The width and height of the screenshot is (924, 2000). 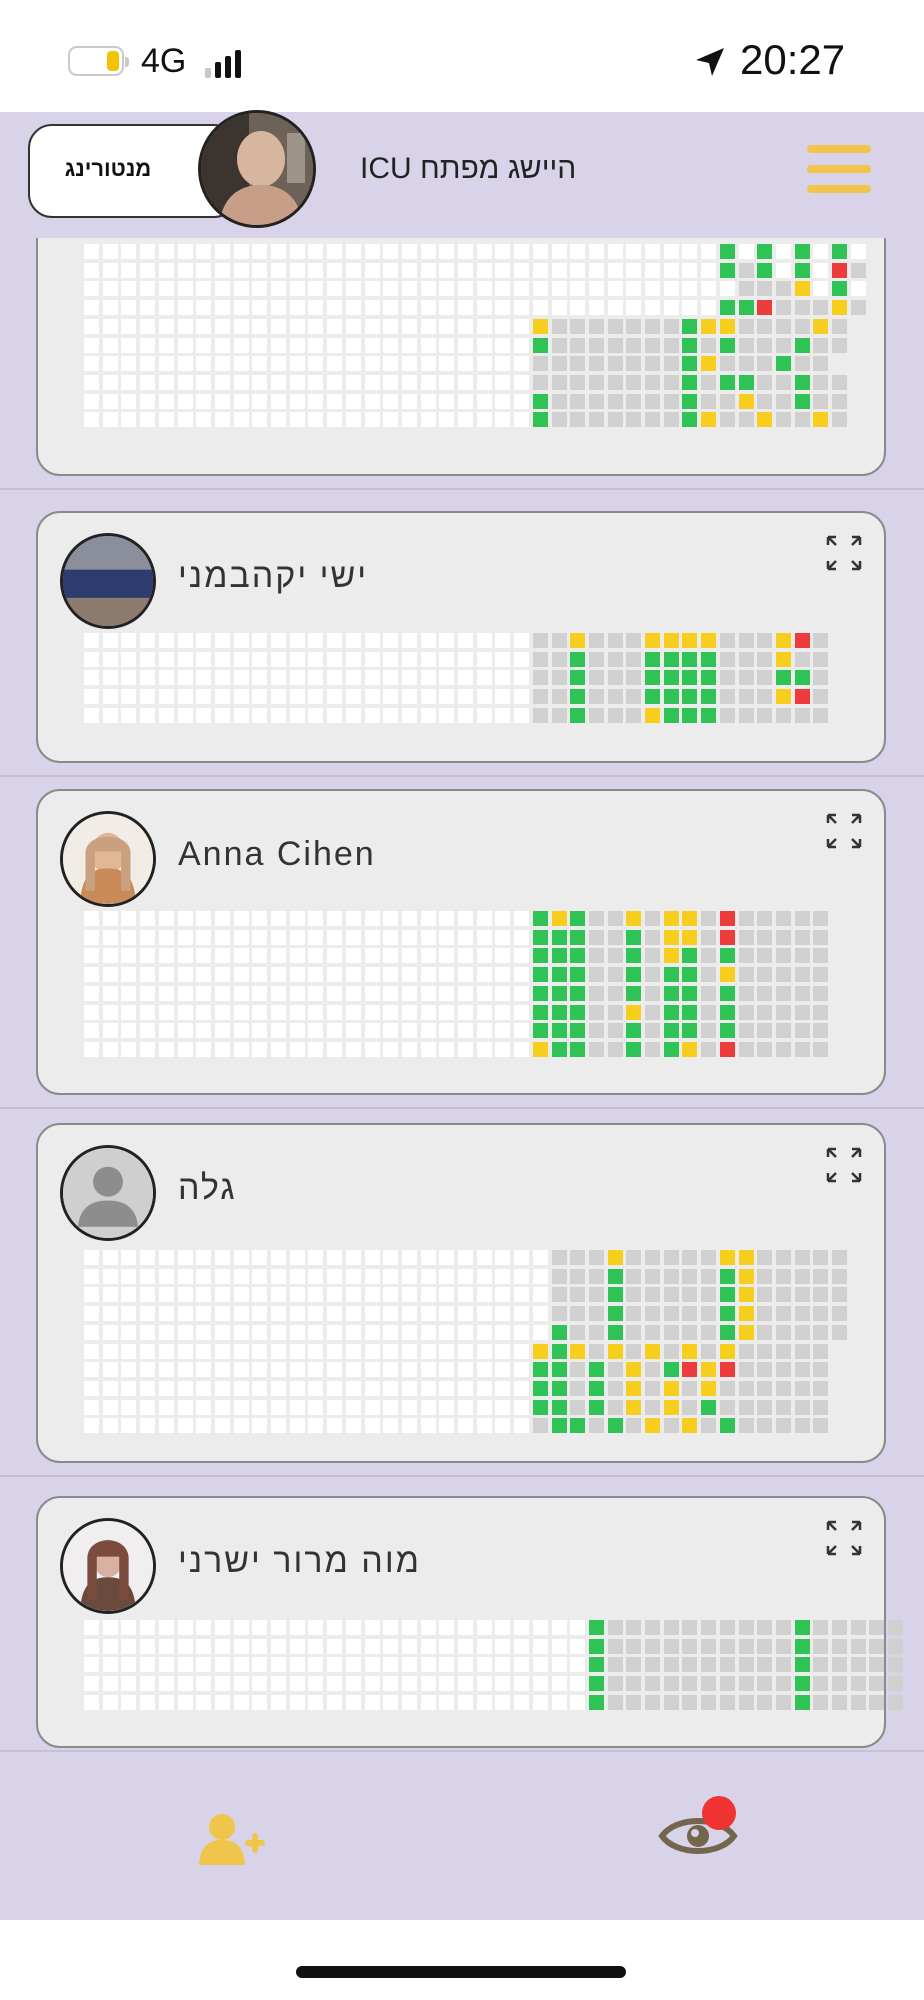 I want to click on profile-card: Anna Cihen, so click(x=461, y=942).